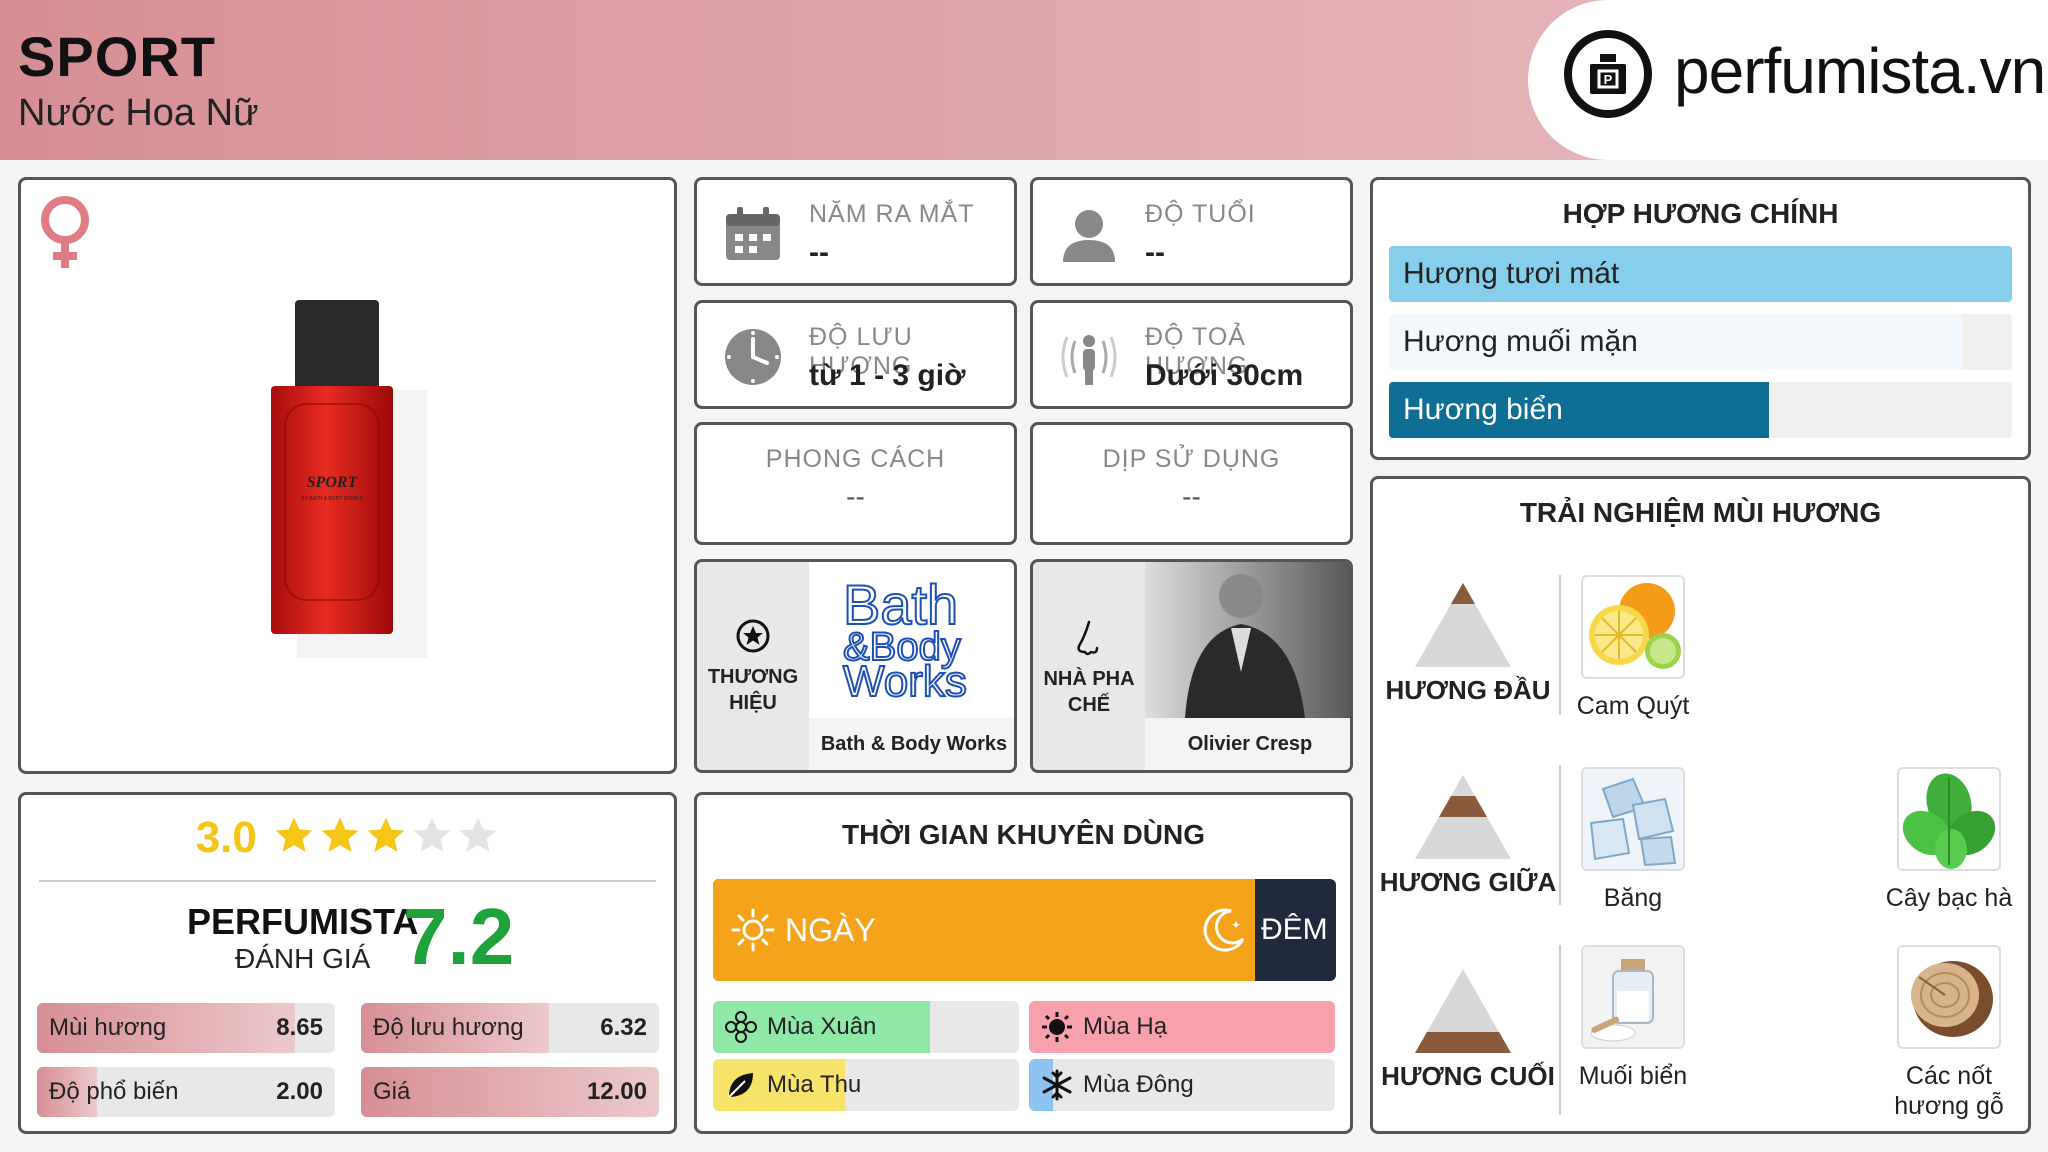 The image size is (2048, 1152). I want to click on brand-label-2: HIỆU, so click(753, 703).